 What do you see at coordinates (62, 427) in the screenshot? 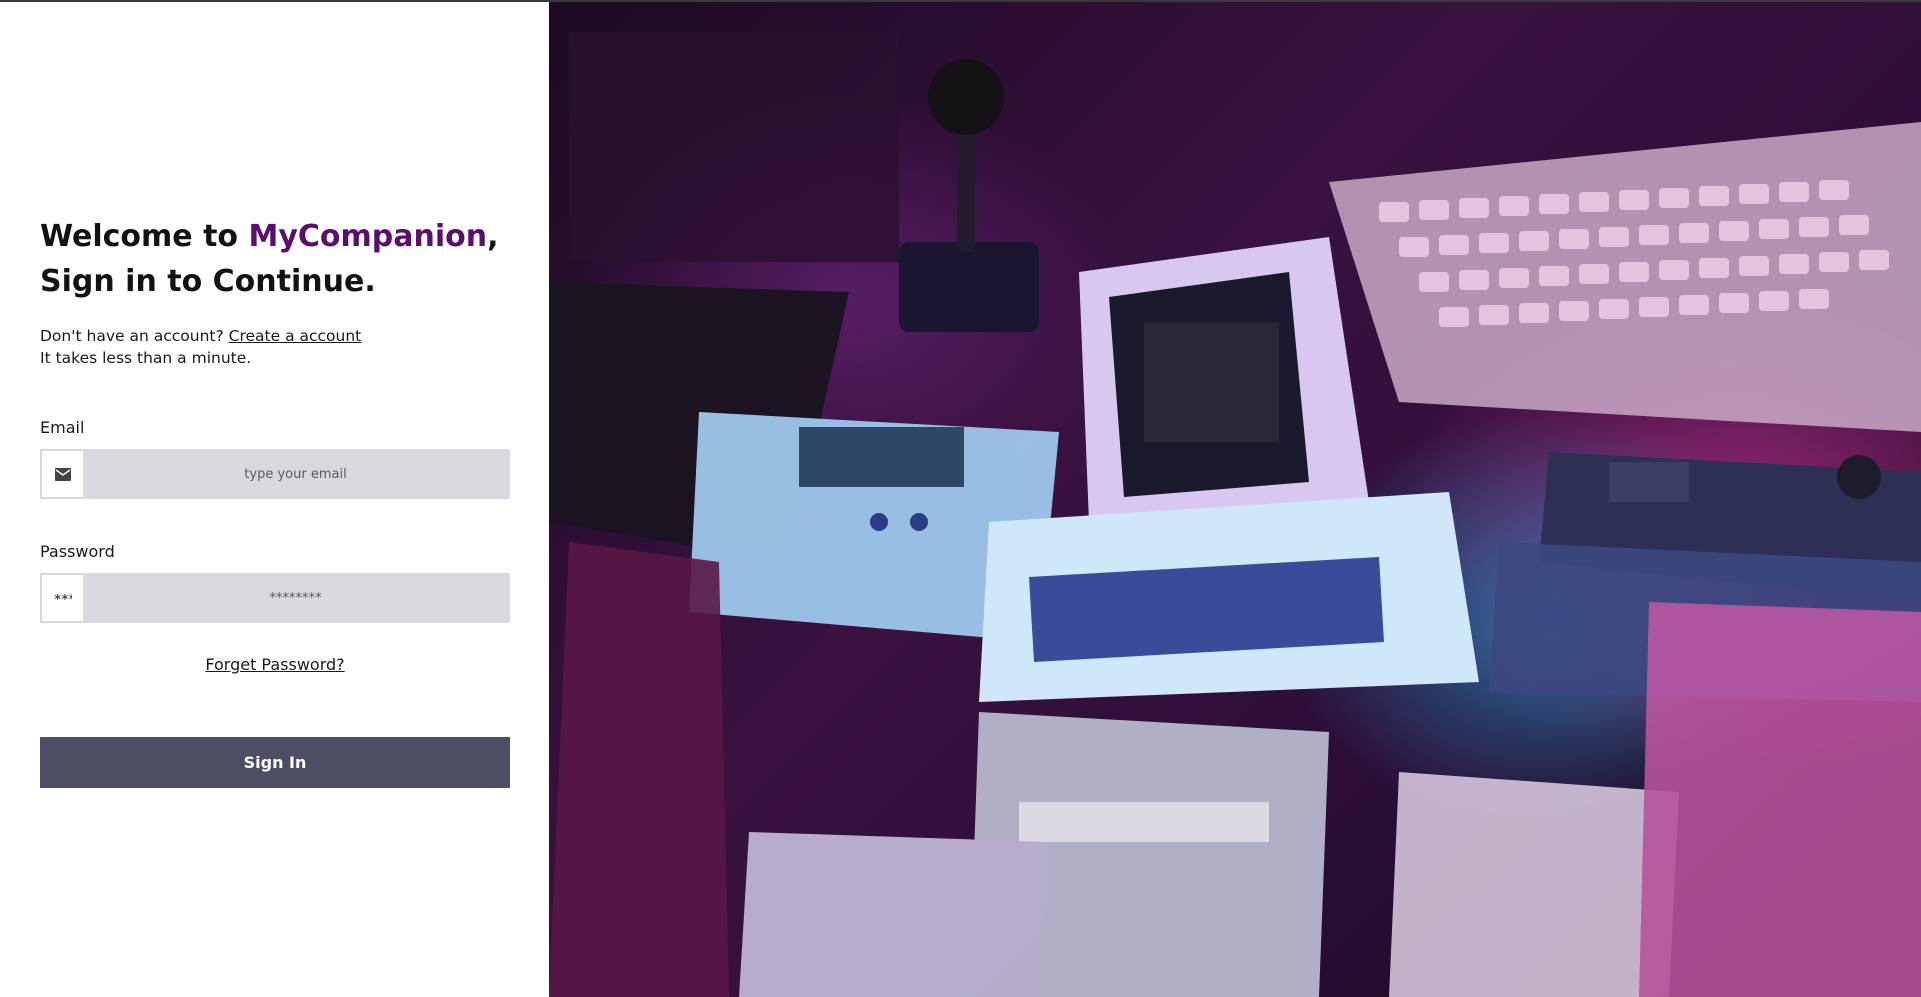
I see `email-label: Email` at bounding box center [62, 427].